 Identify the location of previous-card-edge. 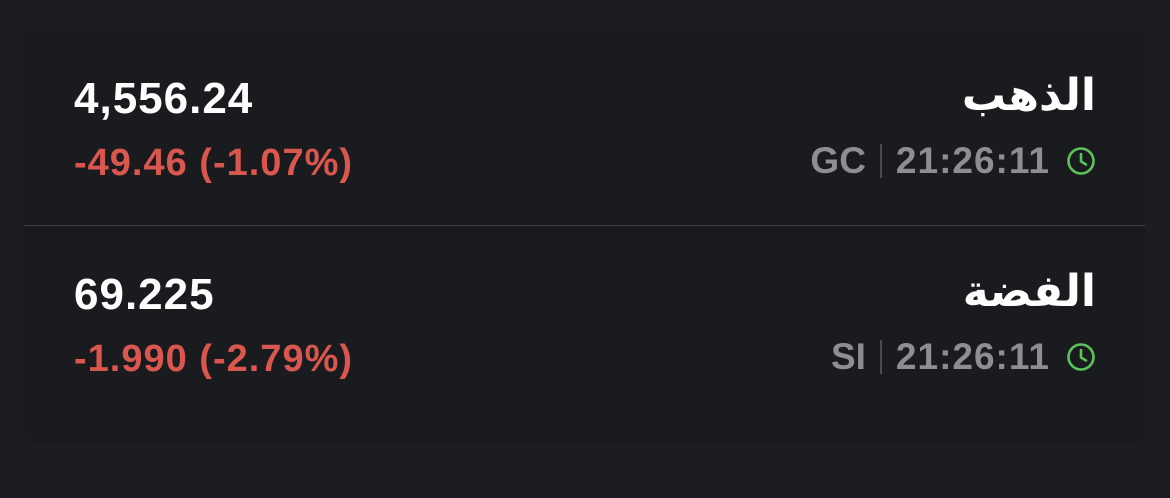
(585, 13).